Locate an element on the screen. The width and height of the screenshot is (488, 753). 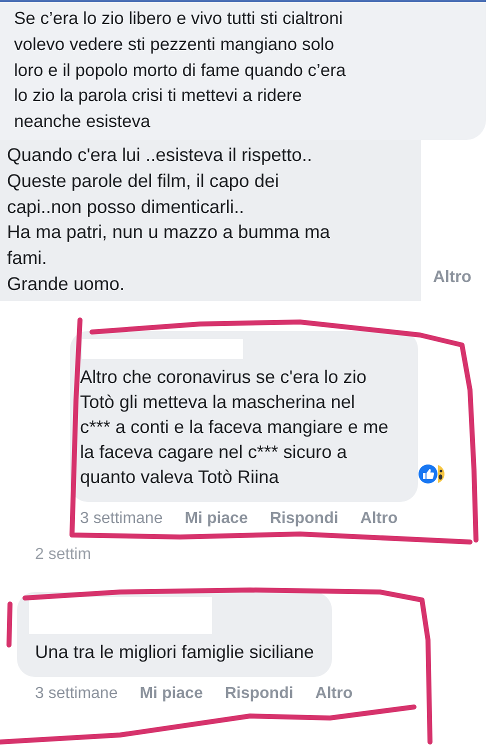
comment-text: Altro che coronavirus se c'era lo zio Totò gli metteva la mascherina nel c*** a conti e la faceva mangiare e me la faceva cagare nel c*** sicuro a quanto valeva Totò Riina is located at coordinates (234, 427).